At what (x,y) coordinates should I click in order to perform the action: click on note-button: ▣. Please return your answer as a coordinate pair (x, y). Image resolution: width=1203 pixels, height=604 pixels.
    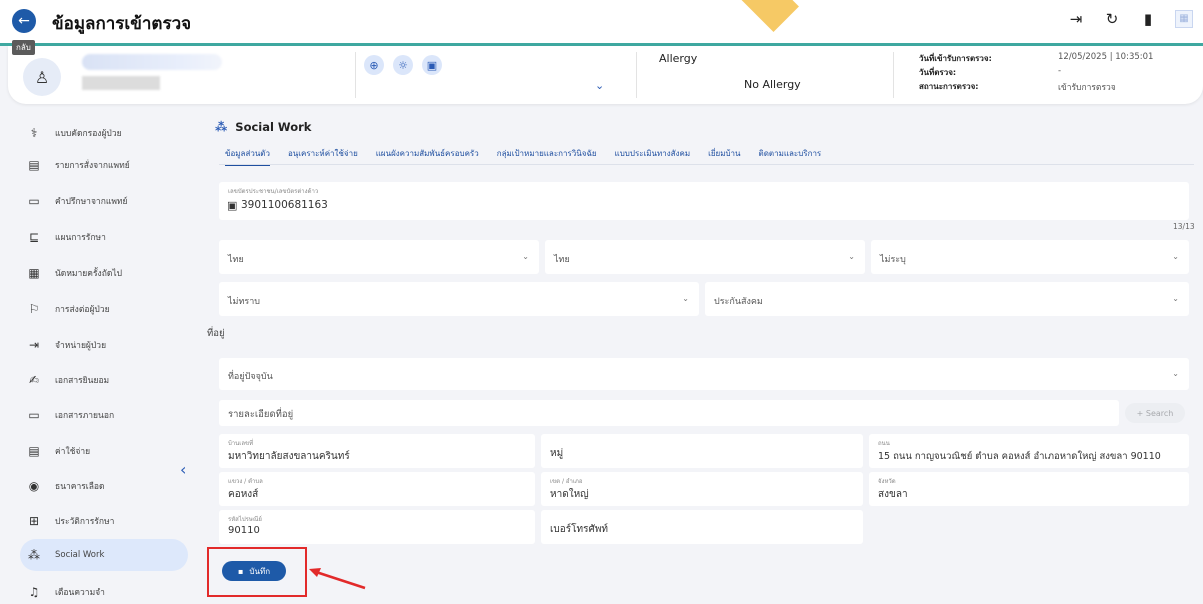
    Looking at the image, I should click on (432, 65).